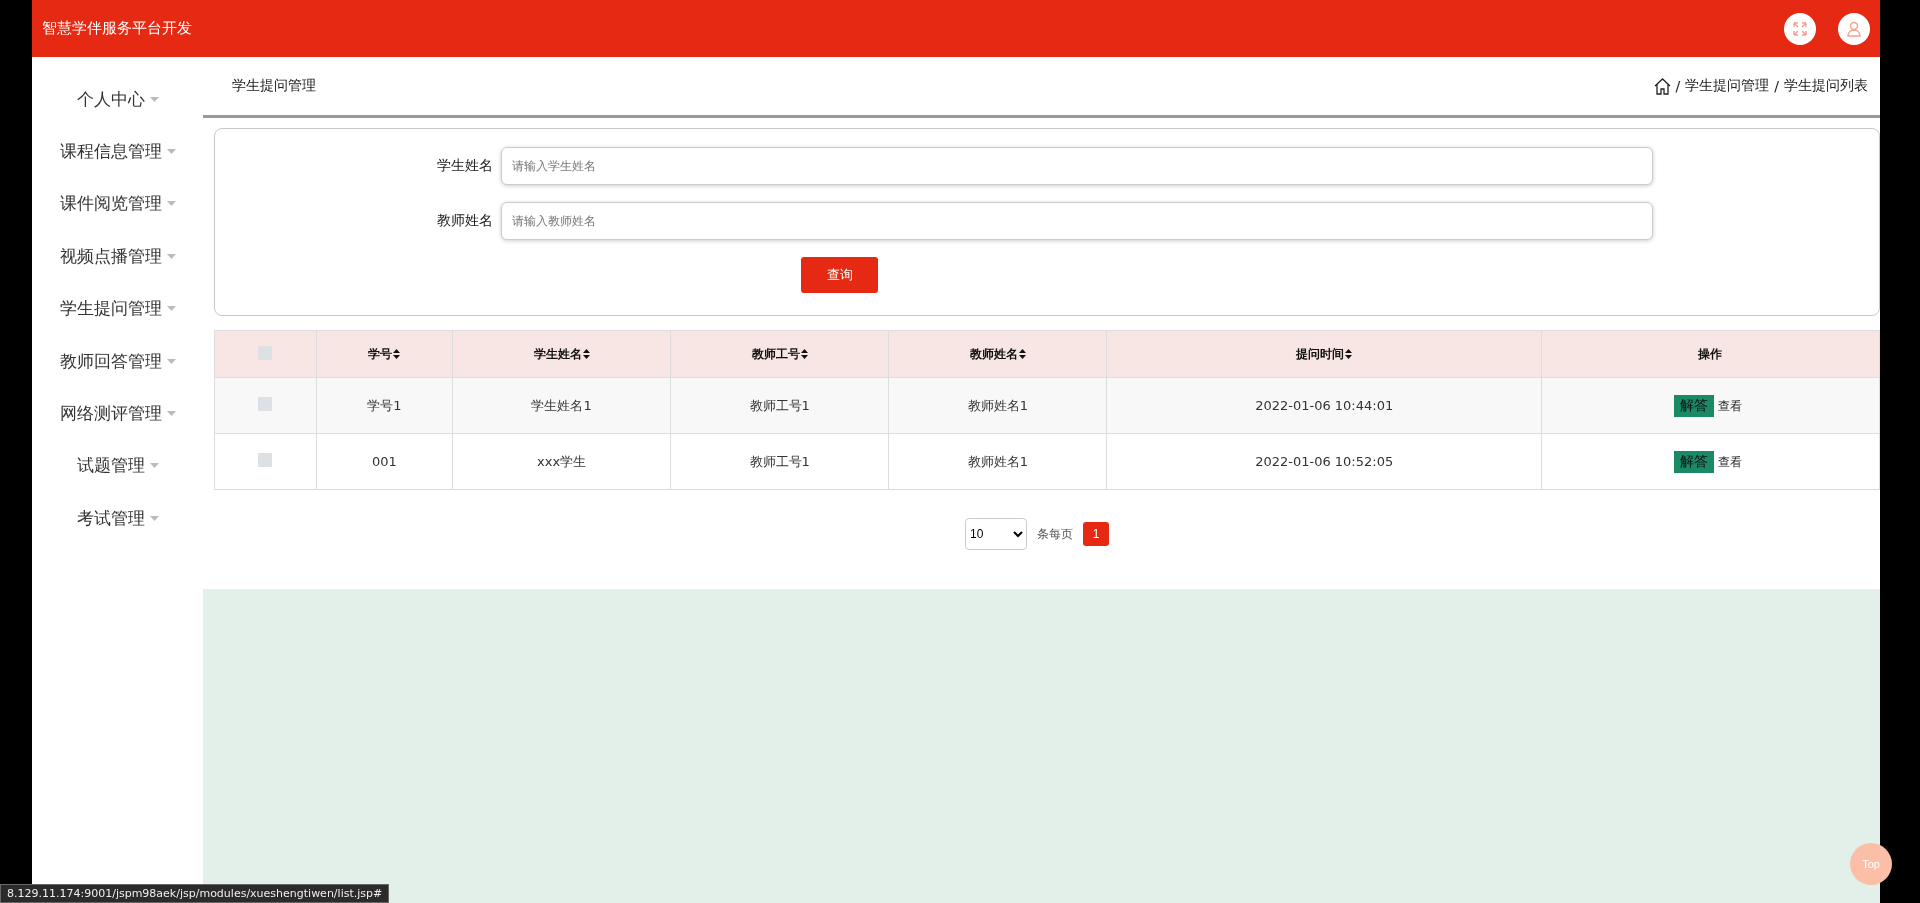 The image size is (1920, 903). What do you see at coordinates (1324, 405) in the screenshot?
I see `table-cell: 2022-01-06 10:44:01` at bounding box center [1324, 405].